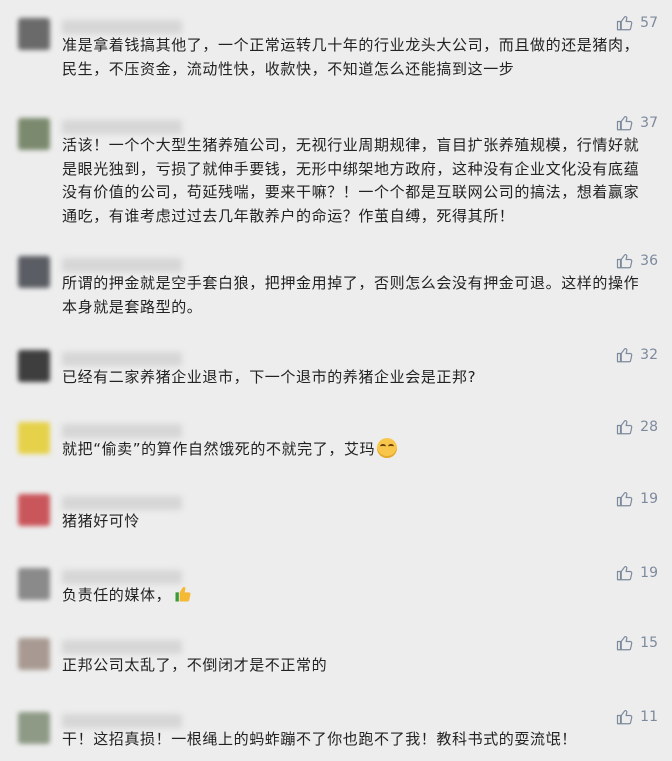  Describe the element at coordinates (387, 448) in the screenshot. I see `laugh-cry-emoji-icon` at that location.